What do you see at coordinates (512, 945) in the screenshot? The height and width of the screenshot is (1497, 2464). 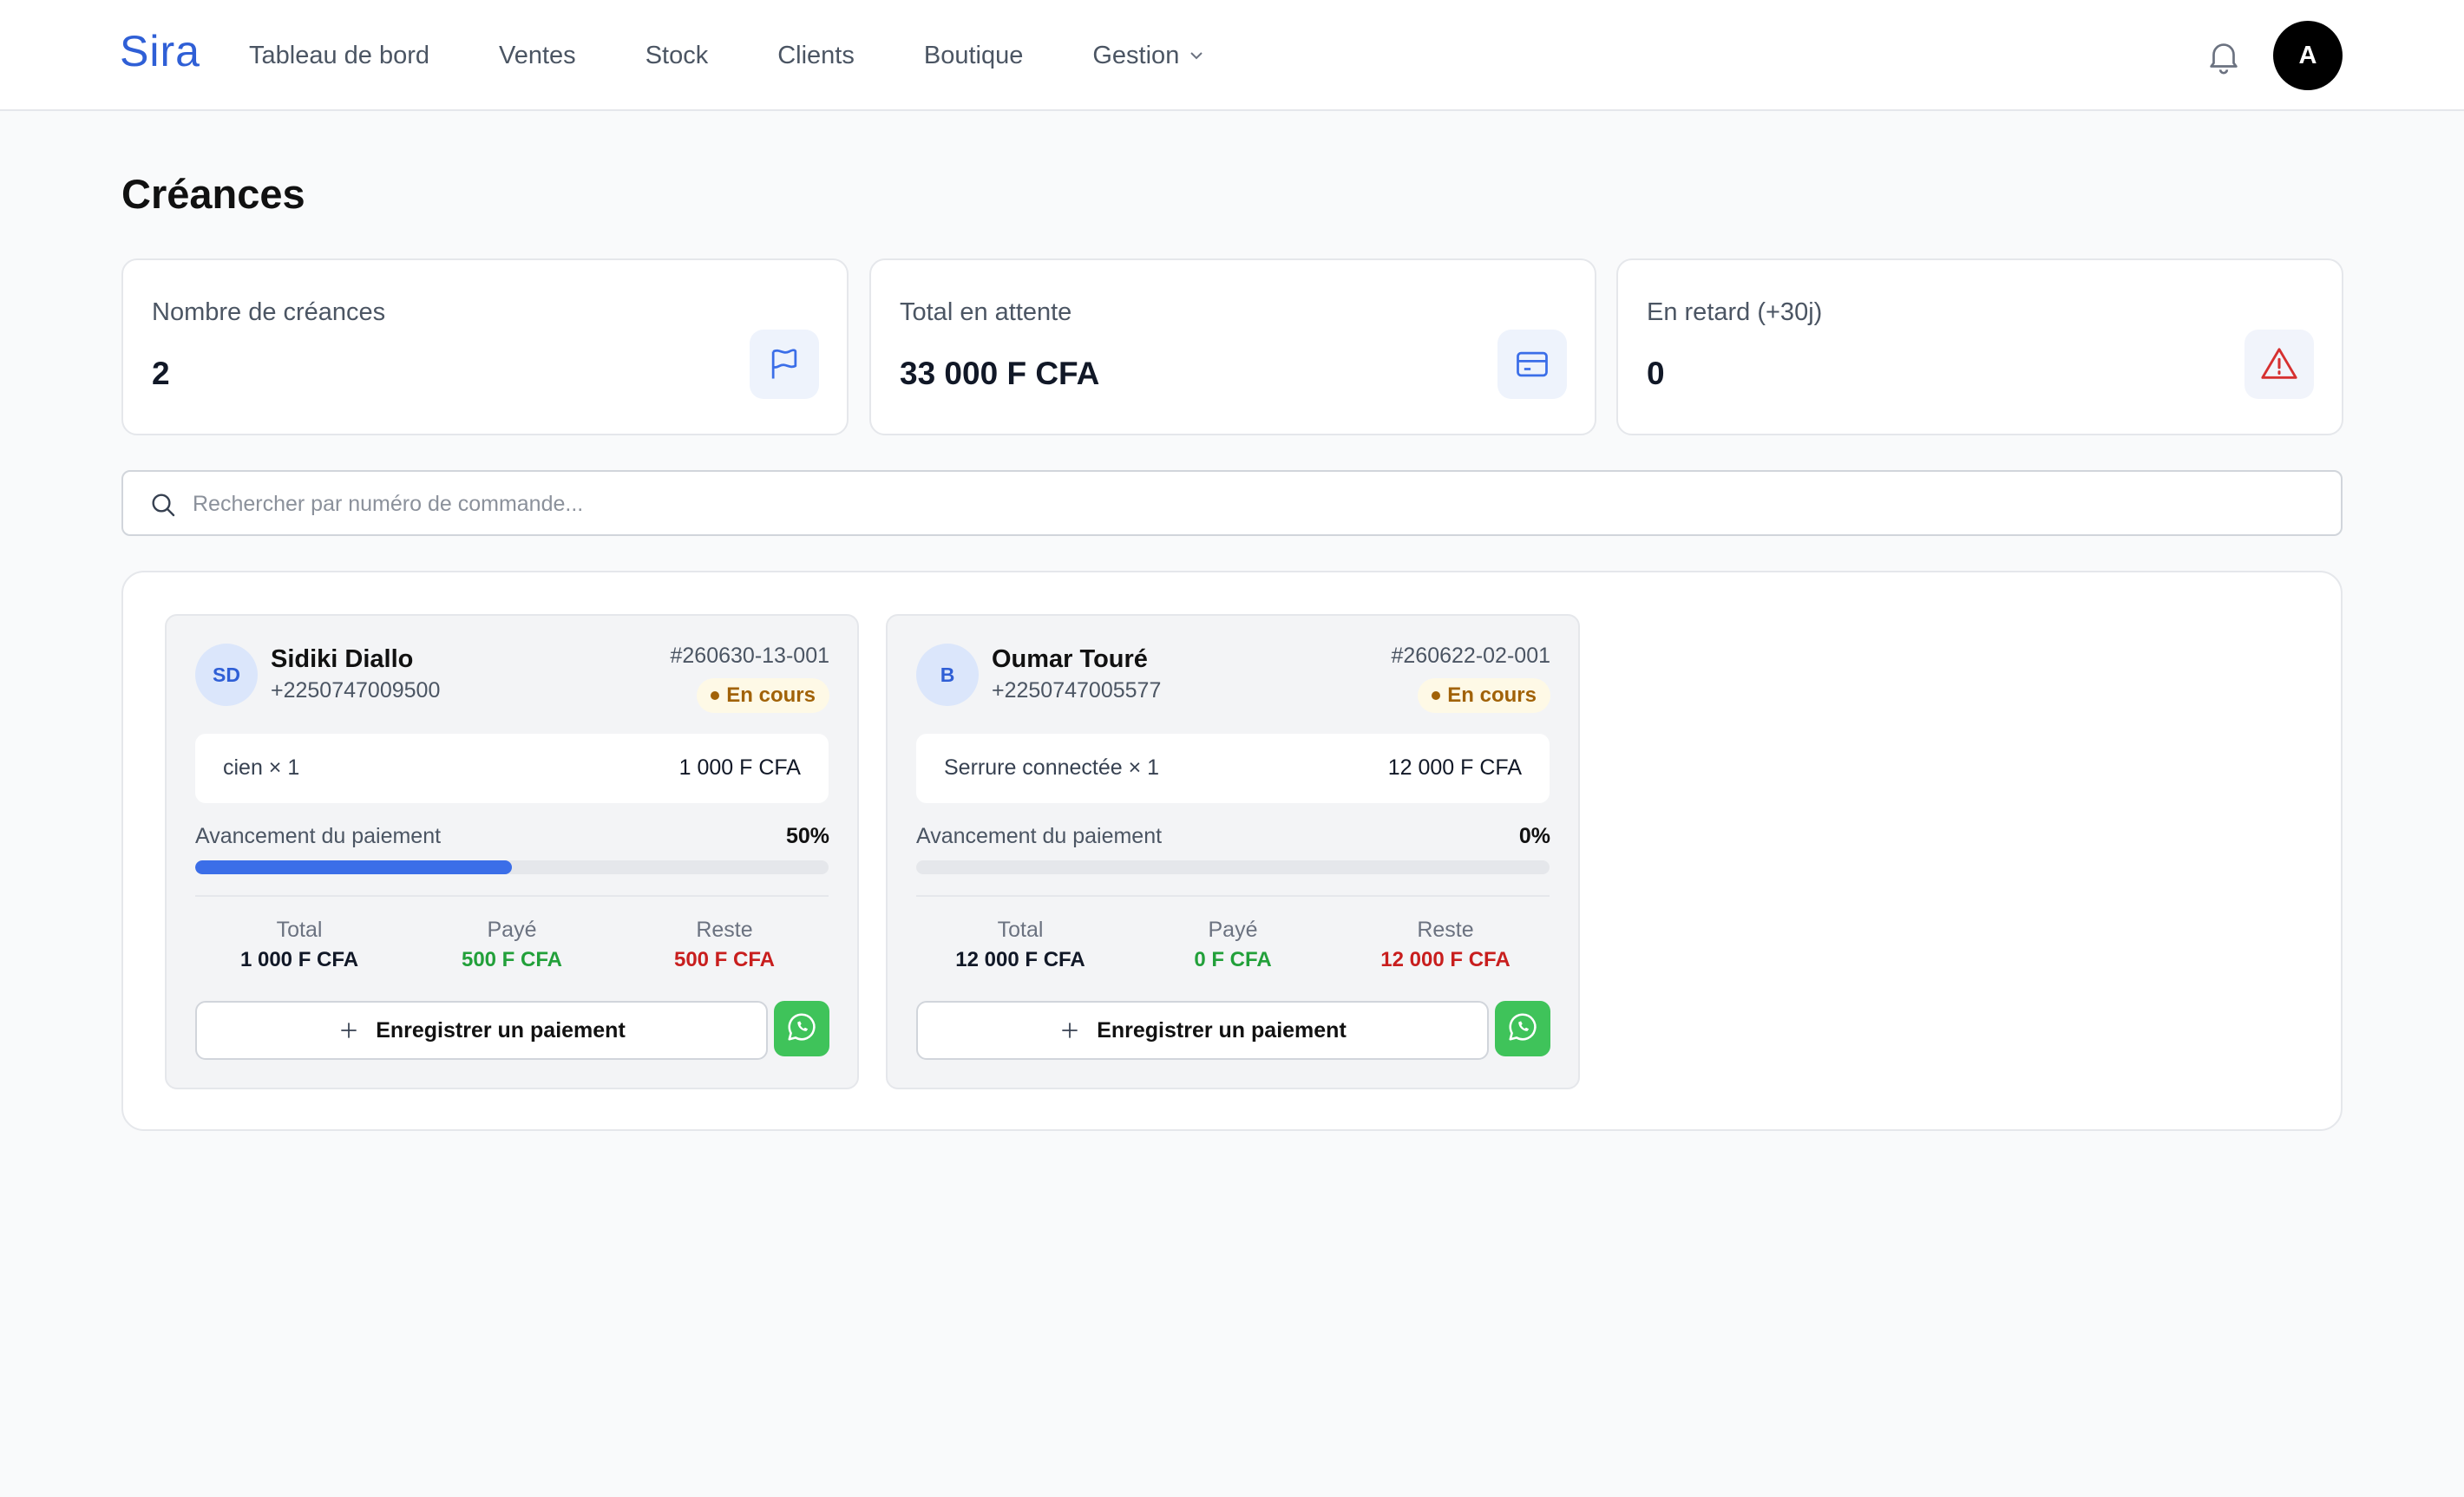 I see `paid-column: Payé 500 F CFA` at bounding box center [512, 945].